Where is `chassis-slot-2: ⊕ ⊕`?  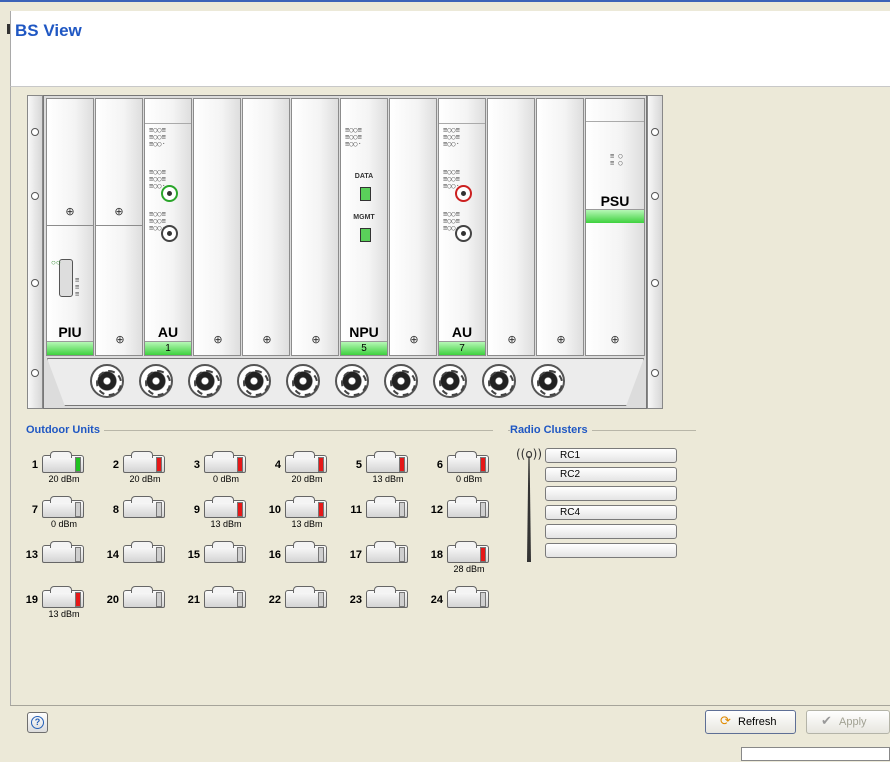 chassis-slot-2: ⊕ ⊕ is located at coordinates (119, 227).